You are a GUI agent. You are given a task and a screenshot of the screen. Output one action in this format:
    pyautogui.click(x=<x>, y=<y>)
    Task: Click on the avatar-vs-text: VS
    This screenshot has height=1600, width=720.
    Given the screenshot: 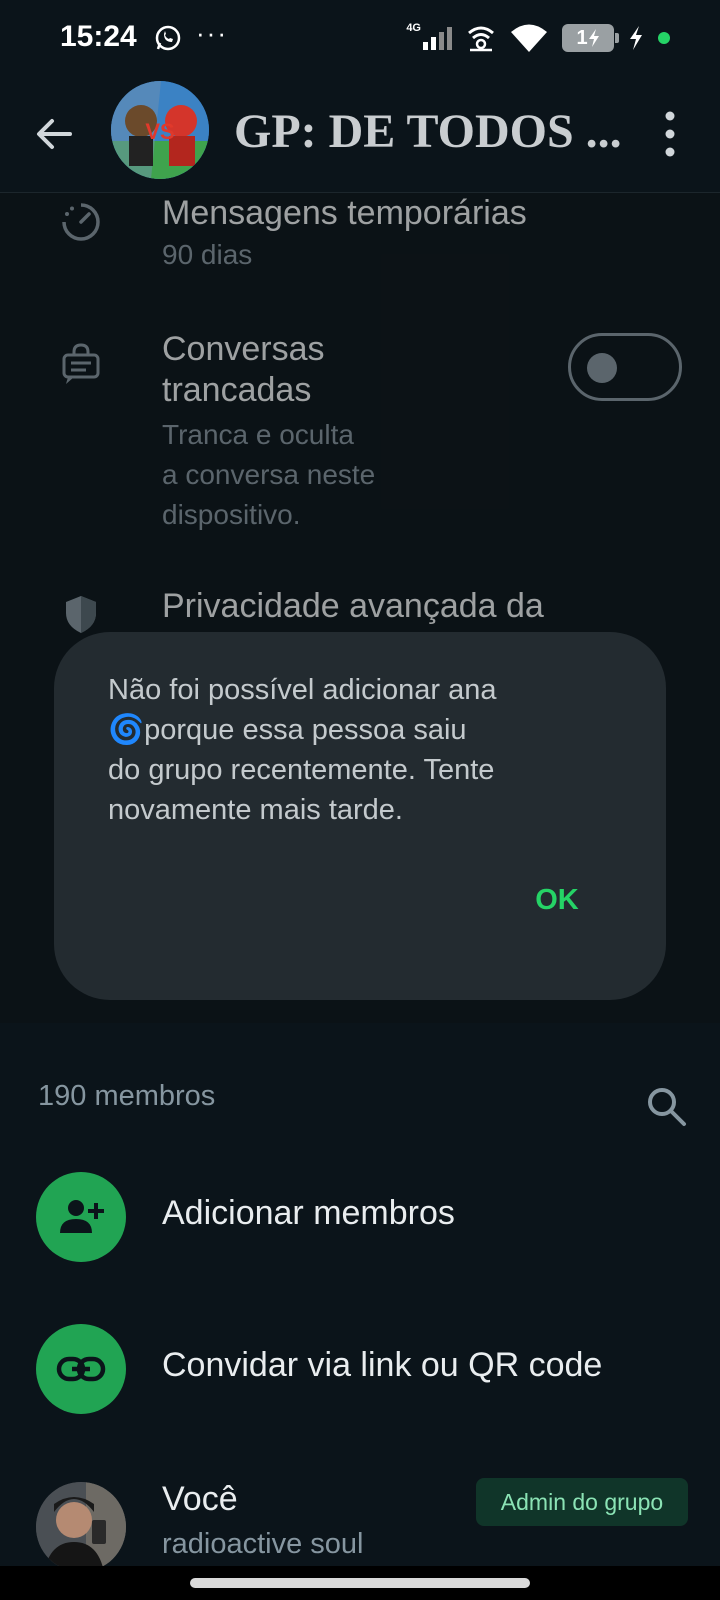 What is the action you would take?
    pyautogui.click(x=159, y=131)
    